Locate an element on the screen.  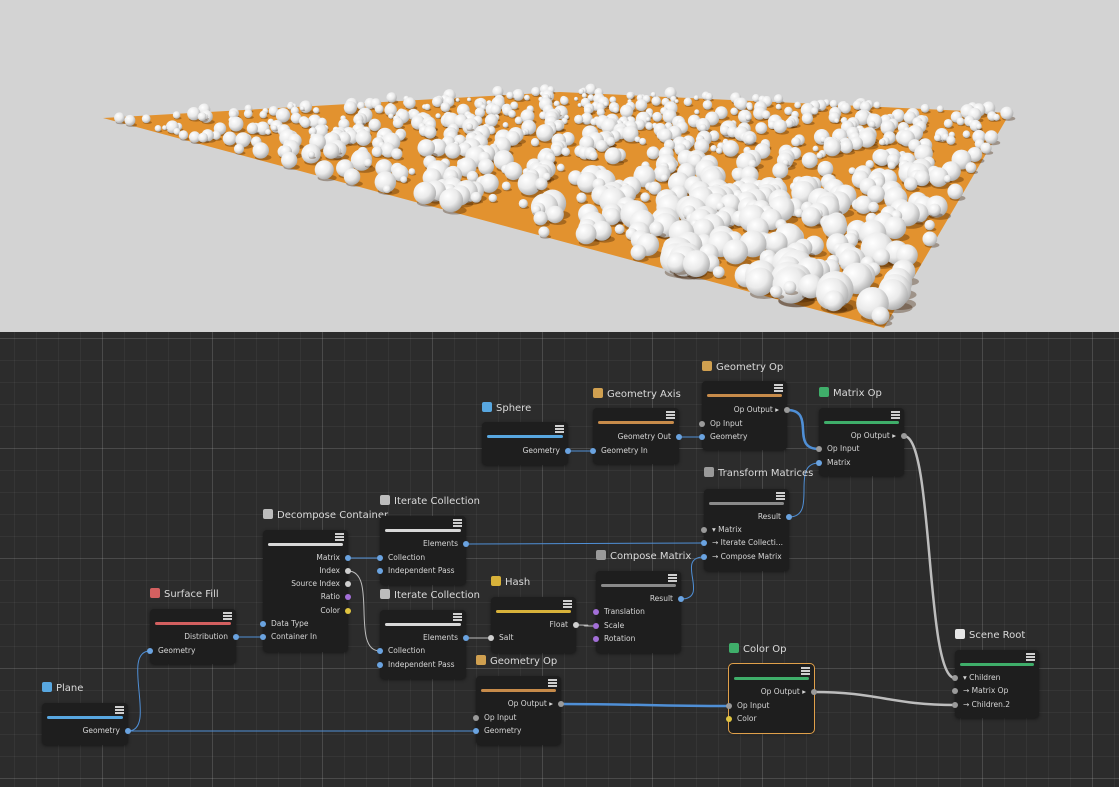
compose-matrix-node: Result Translation Scale Rotation is located at coordinates (638, 612).